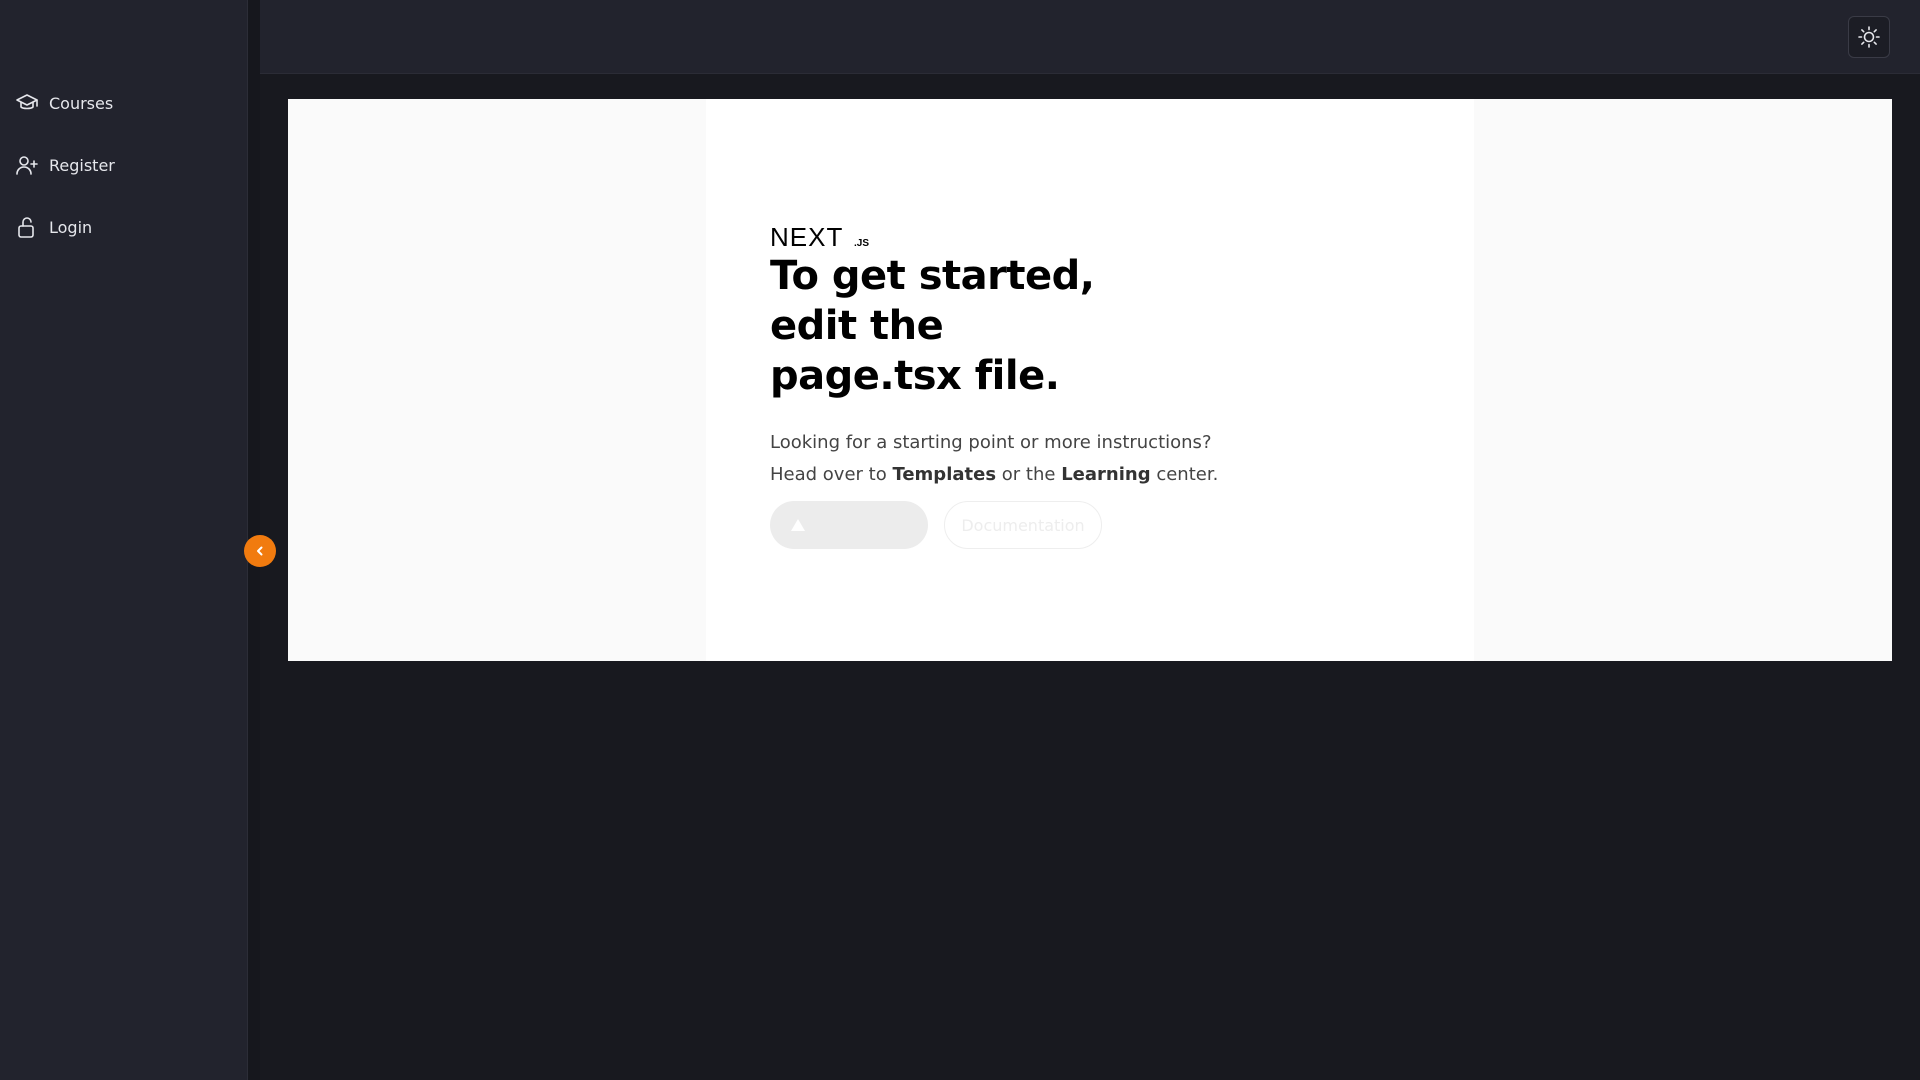 The width and height of the screenshot is (1920, 1080). Describe the element at coordinates (1090, 37) in the screenshot. I see `top-bar` at that location.